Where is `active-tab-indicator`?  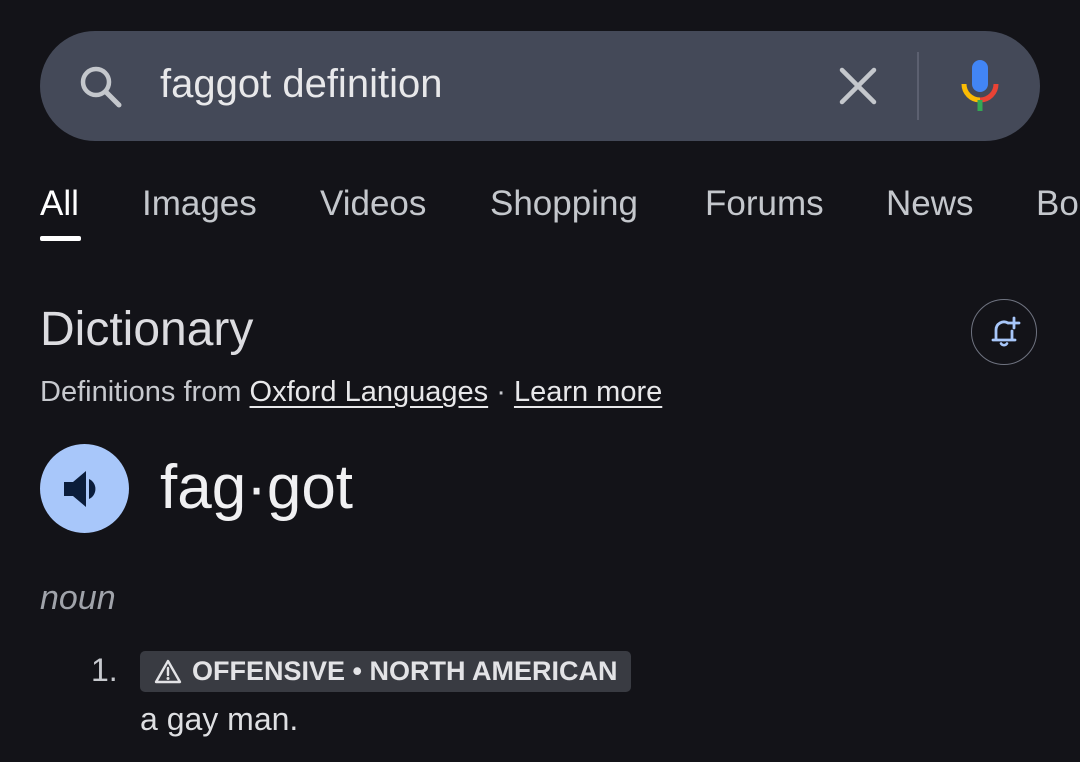
active-tab-indicator is located at coordinates (60, 238).